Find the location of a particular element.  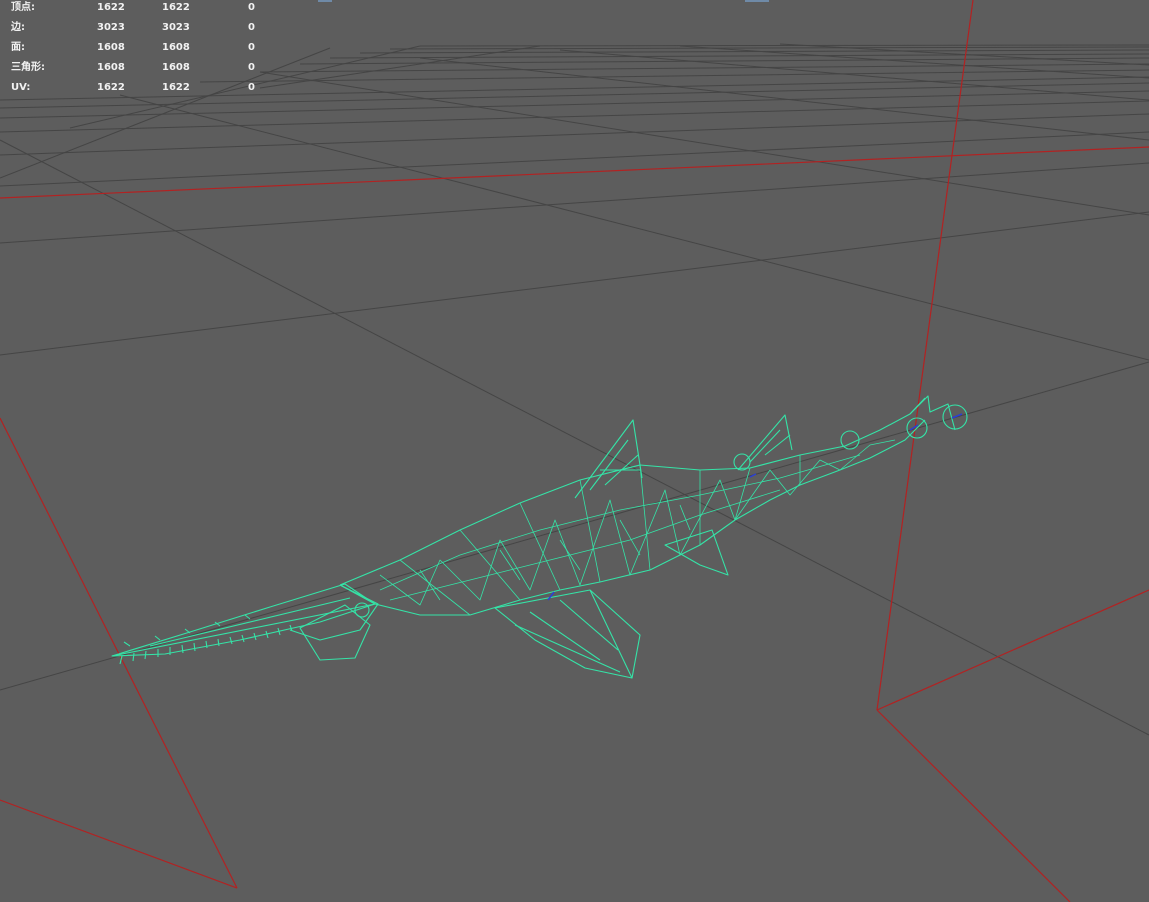

body-outline is located at coordinates (632, 506).